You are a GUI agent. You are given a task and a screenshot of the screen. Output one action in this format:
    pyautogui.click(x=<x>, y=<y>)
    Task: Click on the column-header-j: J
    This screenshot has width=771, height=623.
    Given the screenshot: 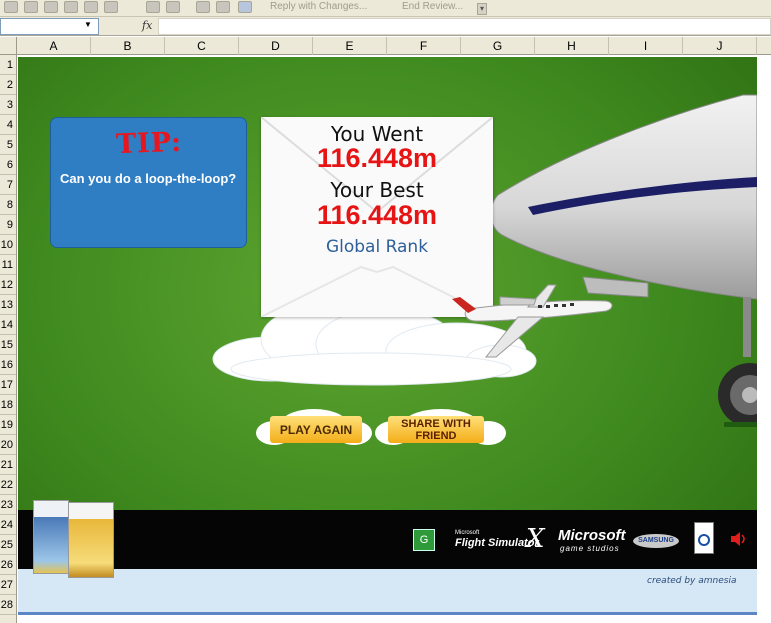 What is the action you would take?
    pyautogui.click(x=720, y=46)
    